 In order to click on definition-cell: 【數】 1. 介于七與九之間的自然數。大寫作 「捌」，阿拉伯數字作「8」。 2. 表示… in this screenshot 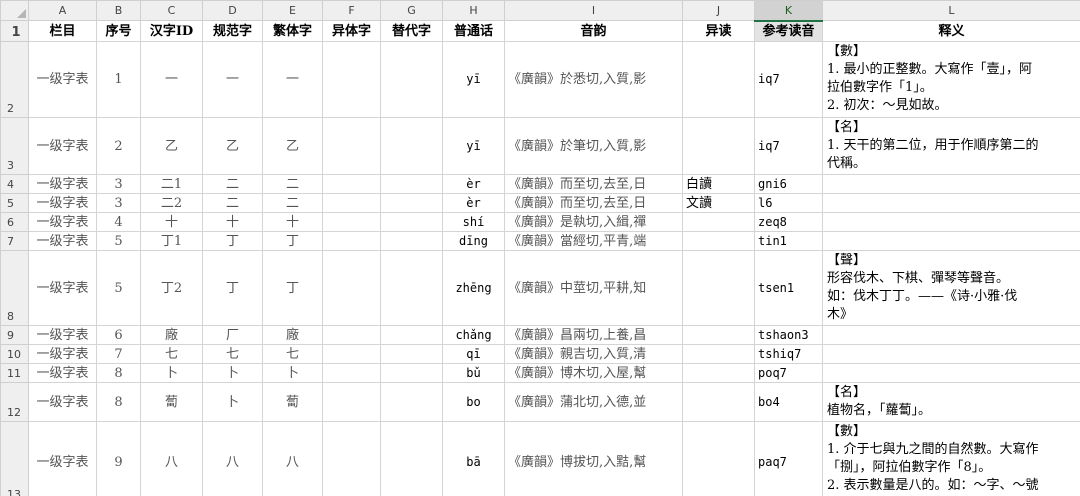, I will do `click(951, 458)`.